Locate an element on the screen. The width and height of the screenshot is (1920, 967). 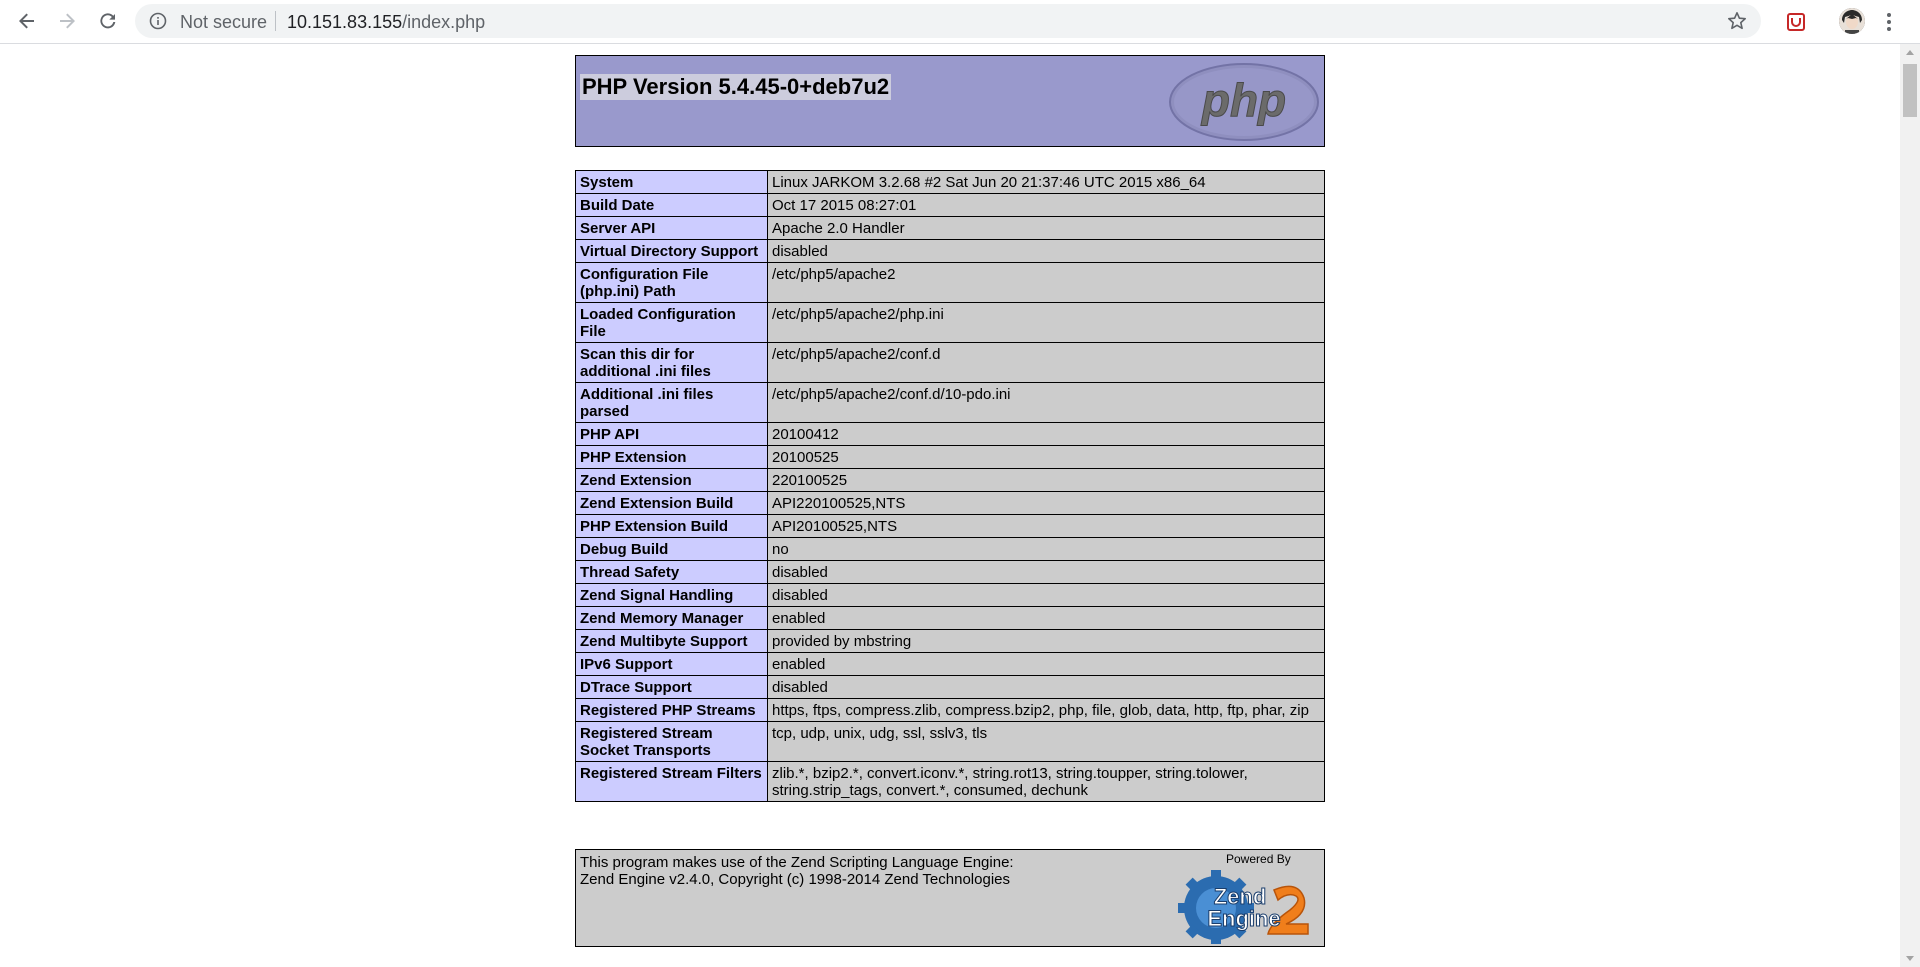
table-row: DTrace Support disabled is located at coordinates (950, 687).